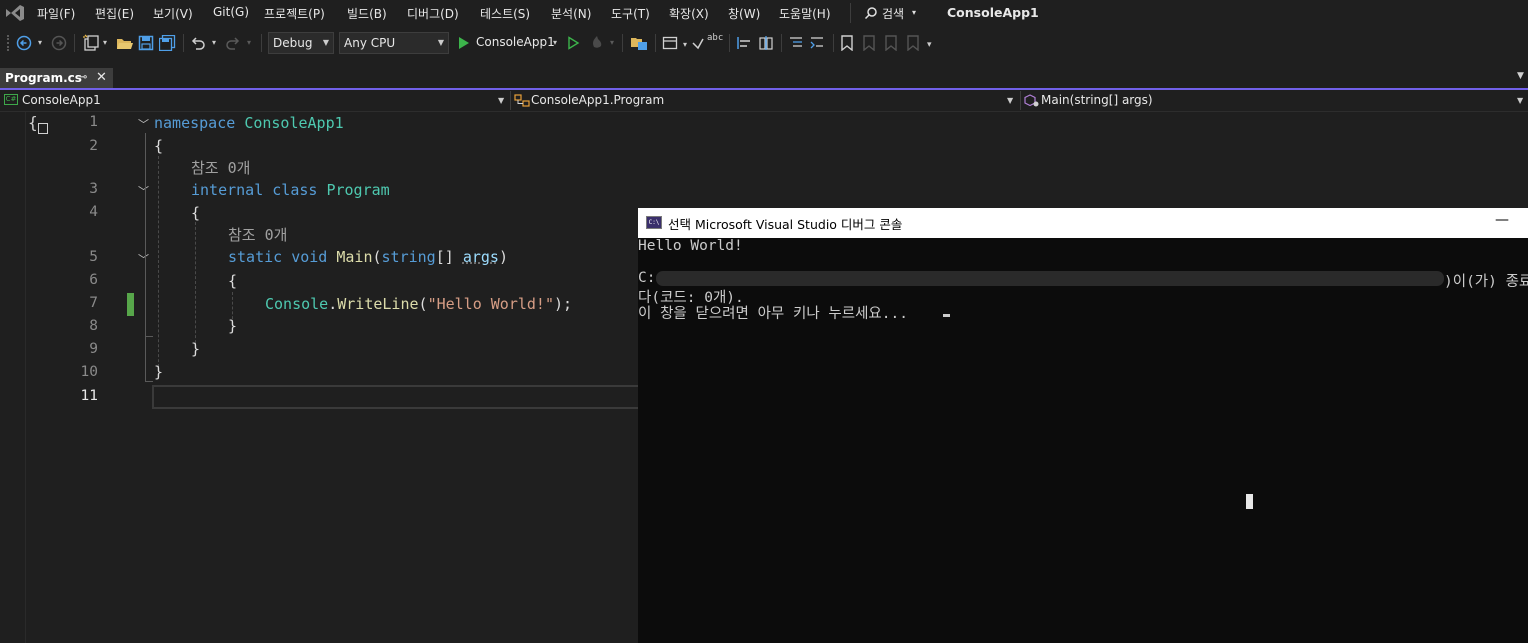 The height and width of the screenshot is (643, 1528). What do you see at coordinates (689, 13) in the screenshot?
I see `menu-extensions: 확장(X)` at bounding box center [689, 13].